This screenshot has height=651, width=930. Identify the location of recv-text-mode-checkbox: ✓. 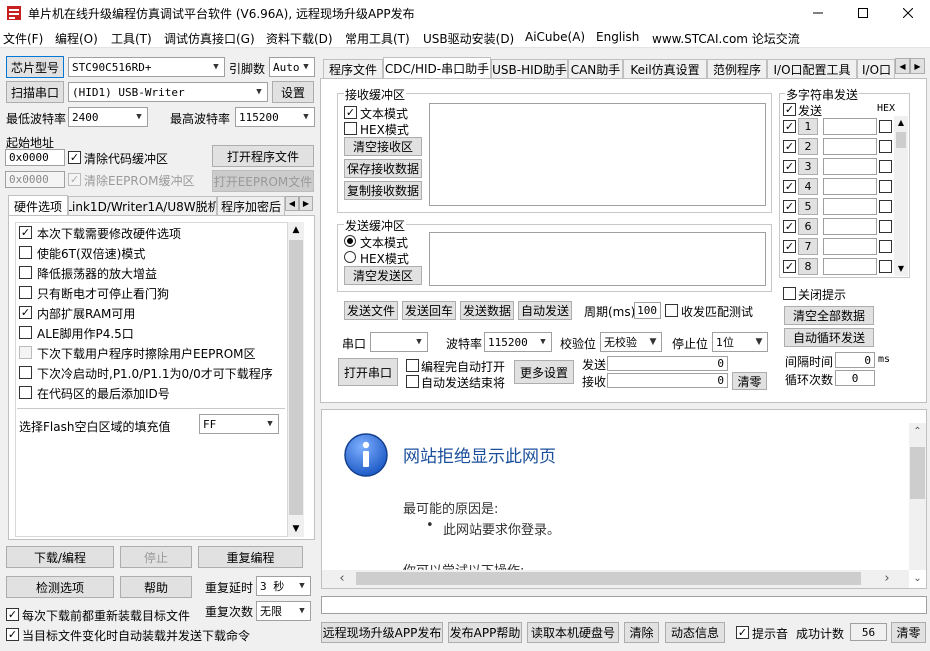
(350, 112).